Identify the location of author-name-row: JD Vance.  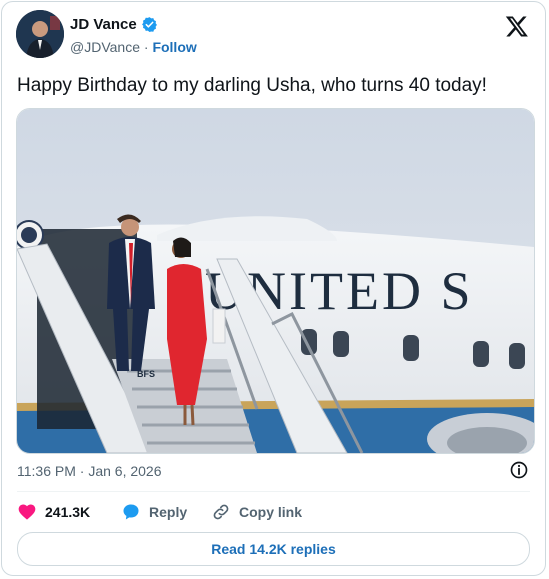
(114, 24).